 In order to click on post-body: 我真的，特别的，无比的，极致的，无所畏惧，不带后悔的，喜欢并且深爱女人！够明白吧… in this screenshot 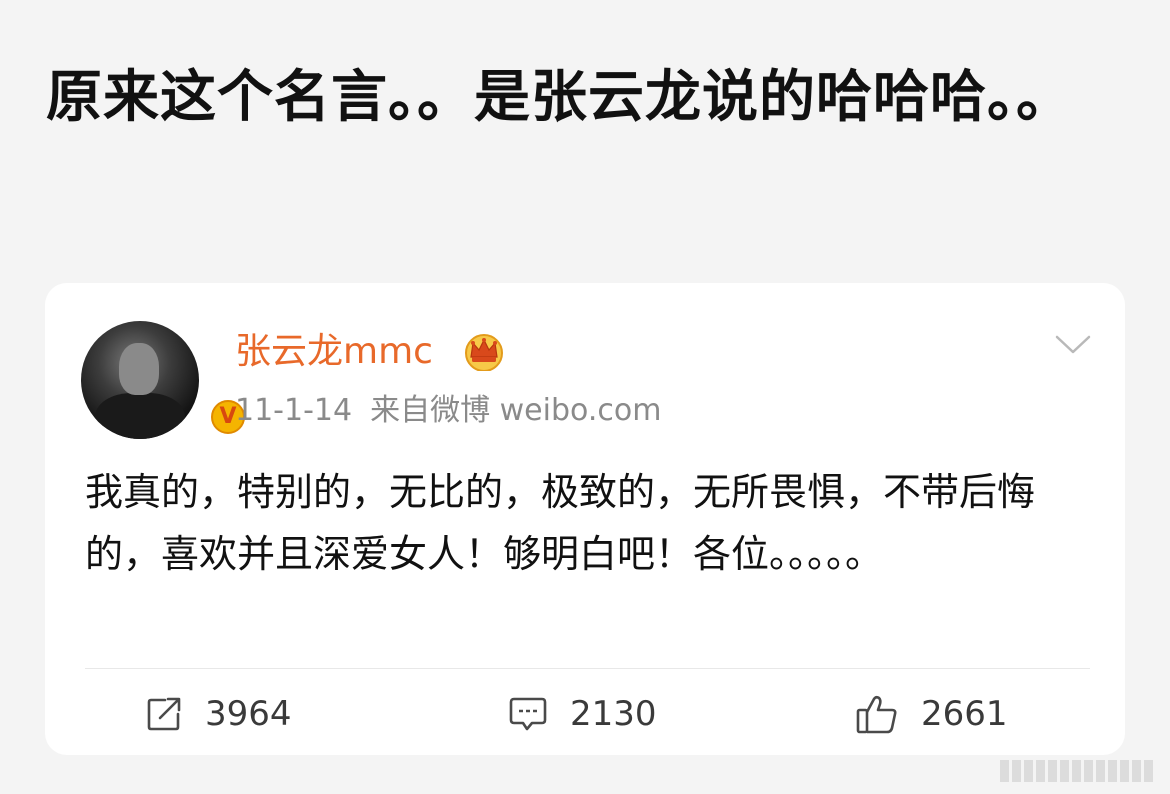, I will do `click(560, 523)`.